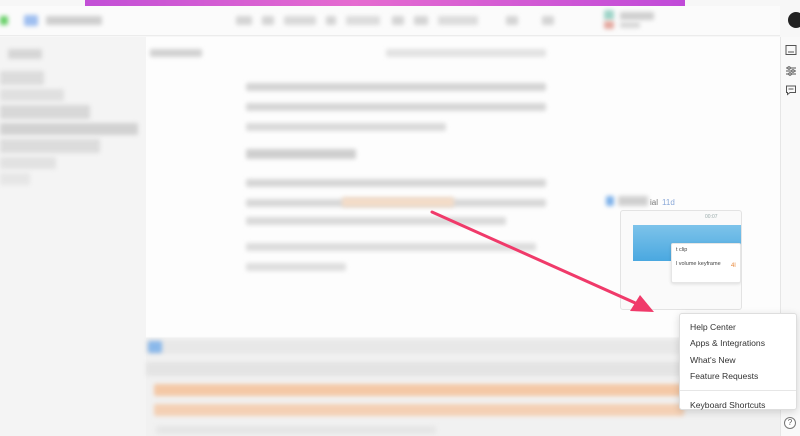 This screenshot has width=800, height=436. I want to click on doc-title, so click(74, 20).